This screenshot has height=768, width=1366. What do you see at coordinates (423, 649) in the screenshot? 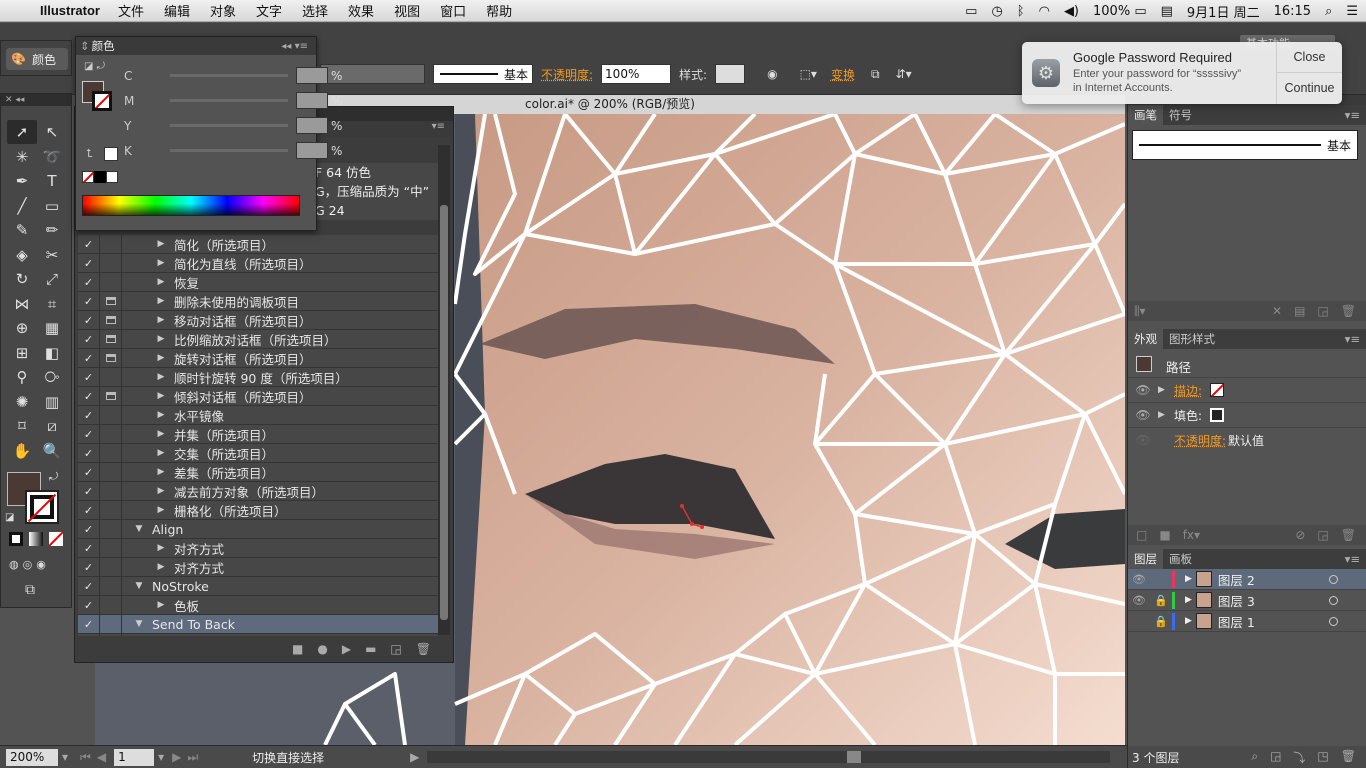
I see `delete-icon: 🗑` at bounding box center [423, 649].